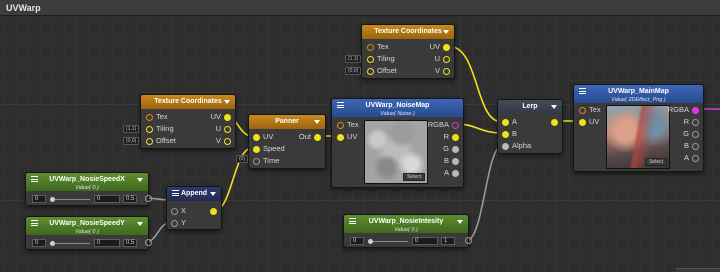 The height and width of the screenshot is (272, 720). I want to click on lerp-node: Lerp A B Alpha, so click(530, 126).